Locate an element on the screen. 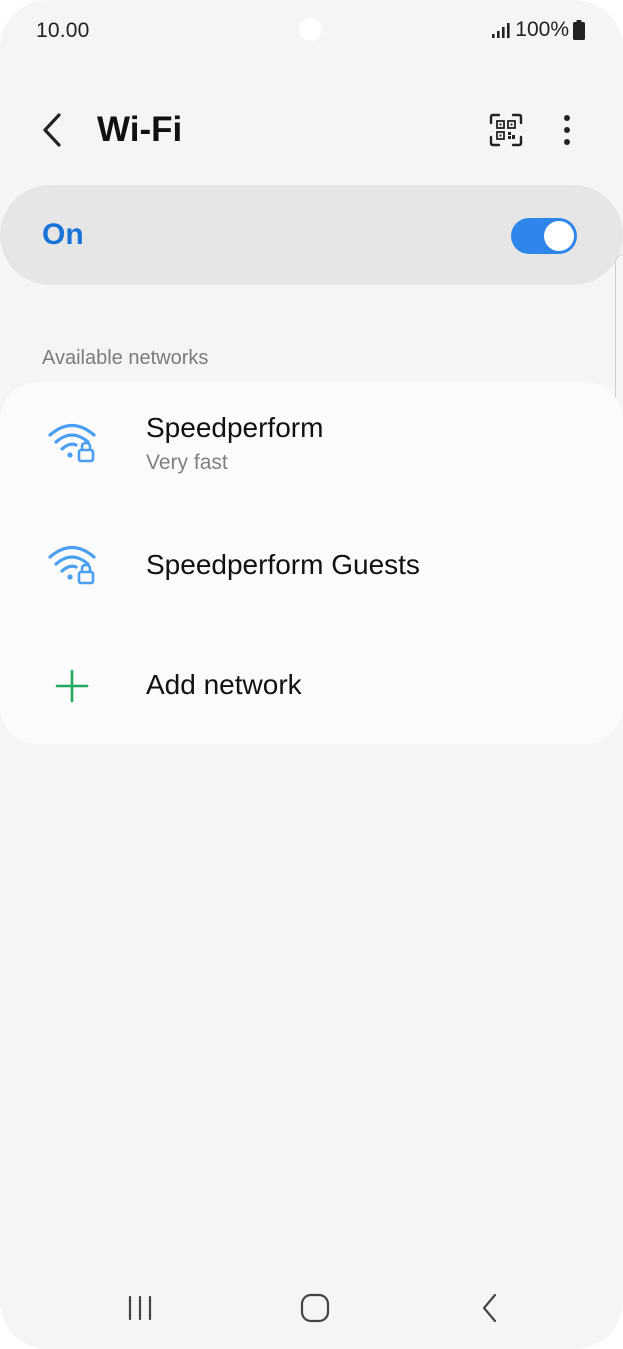  more-options-button is located at coordinates (567, 130).